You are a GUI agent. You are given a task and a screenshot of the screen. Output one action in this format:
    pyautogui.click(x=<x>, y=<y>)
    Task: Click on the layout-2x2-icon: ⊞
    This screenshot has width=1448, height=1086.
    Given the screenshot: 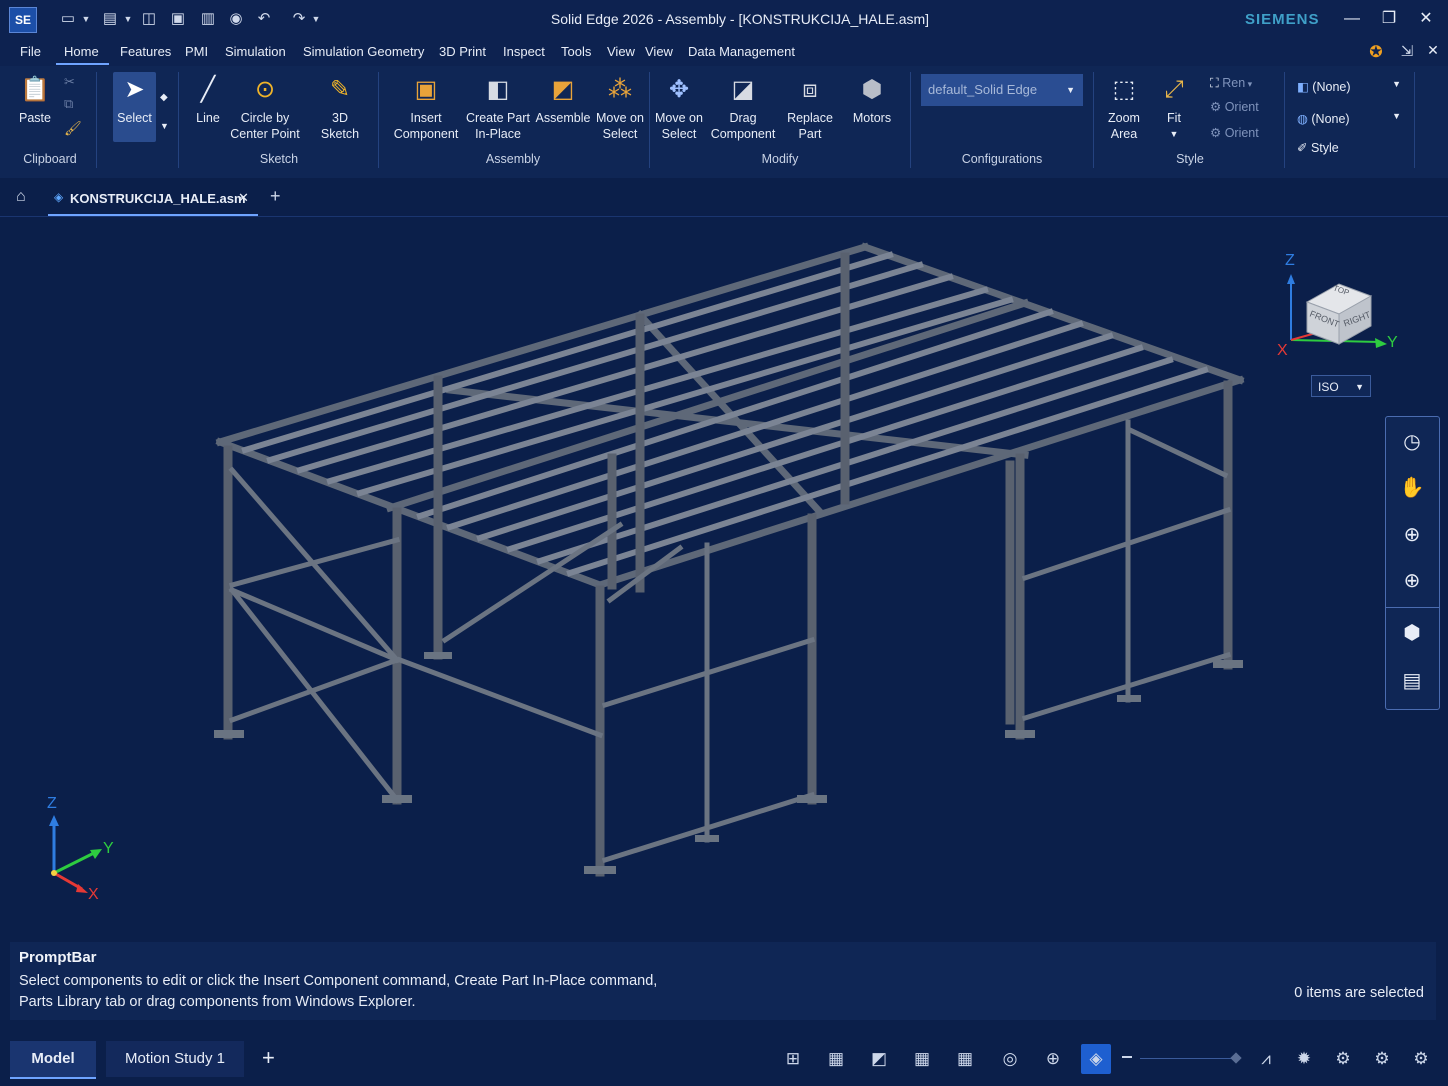 What is the action you would take?
    pyautogui.click(x=793, y=1059)
    